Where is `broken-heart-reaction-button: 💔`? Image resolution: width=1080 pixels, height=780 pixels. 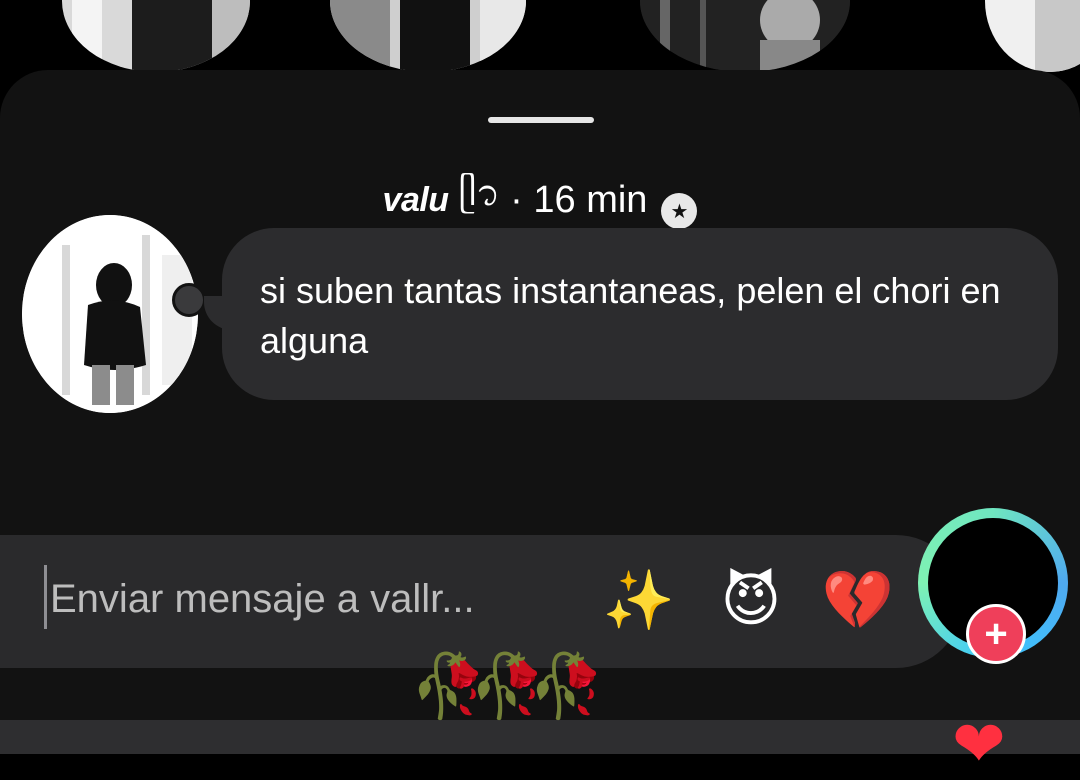 broken-heart-reaction-button: 💔 is located at coordinates (858, 601).